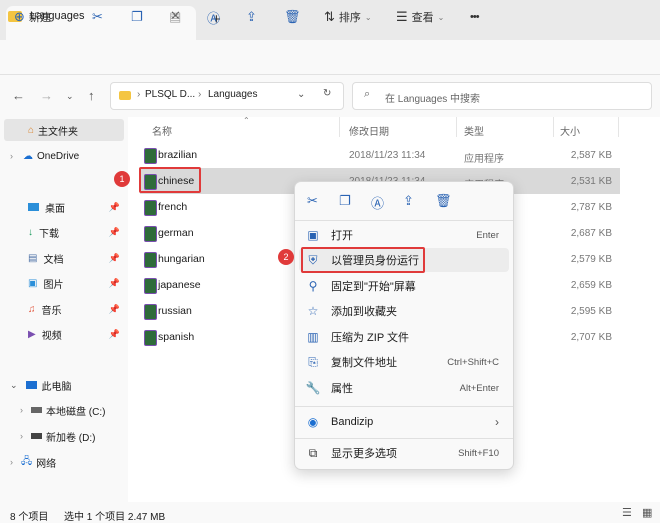  What do you see at coordinates (313, 361) in the screenshot?
I see `copy-path-icon: ⎘` at bounding box center [313, 361].